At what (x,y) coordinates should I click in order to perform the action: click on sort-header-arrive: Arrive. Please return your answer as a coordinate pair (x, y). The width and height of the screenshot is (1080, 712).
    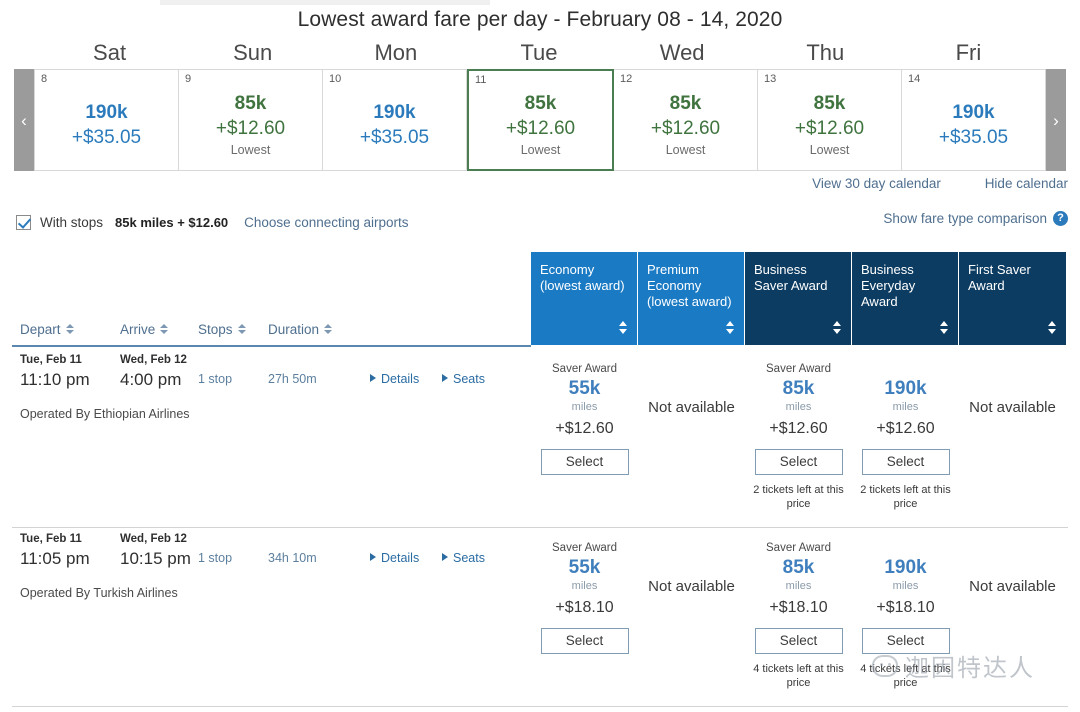
    Looking at the image, I should click on (159, 329).